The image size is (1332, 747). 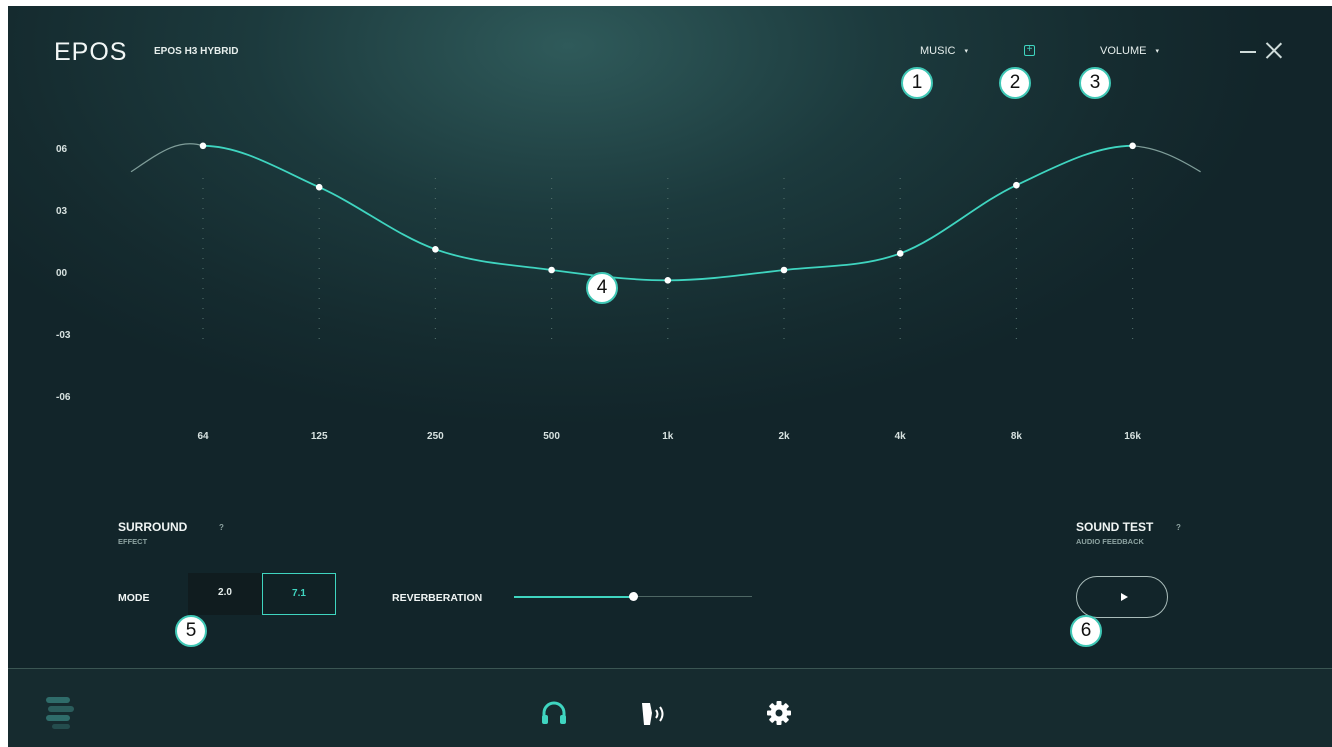 What do you see at coordinates (191, 631) in the screenshot?
I see `callout-5: 5` at bounding box center [191, 631].